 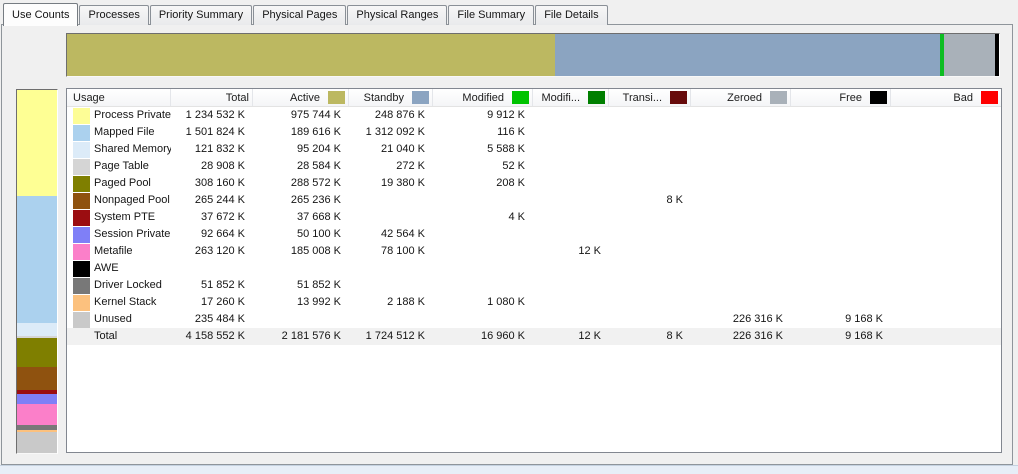 I want to click on usage-cell: Nonpaged Pool, so click(x=119, y=200).